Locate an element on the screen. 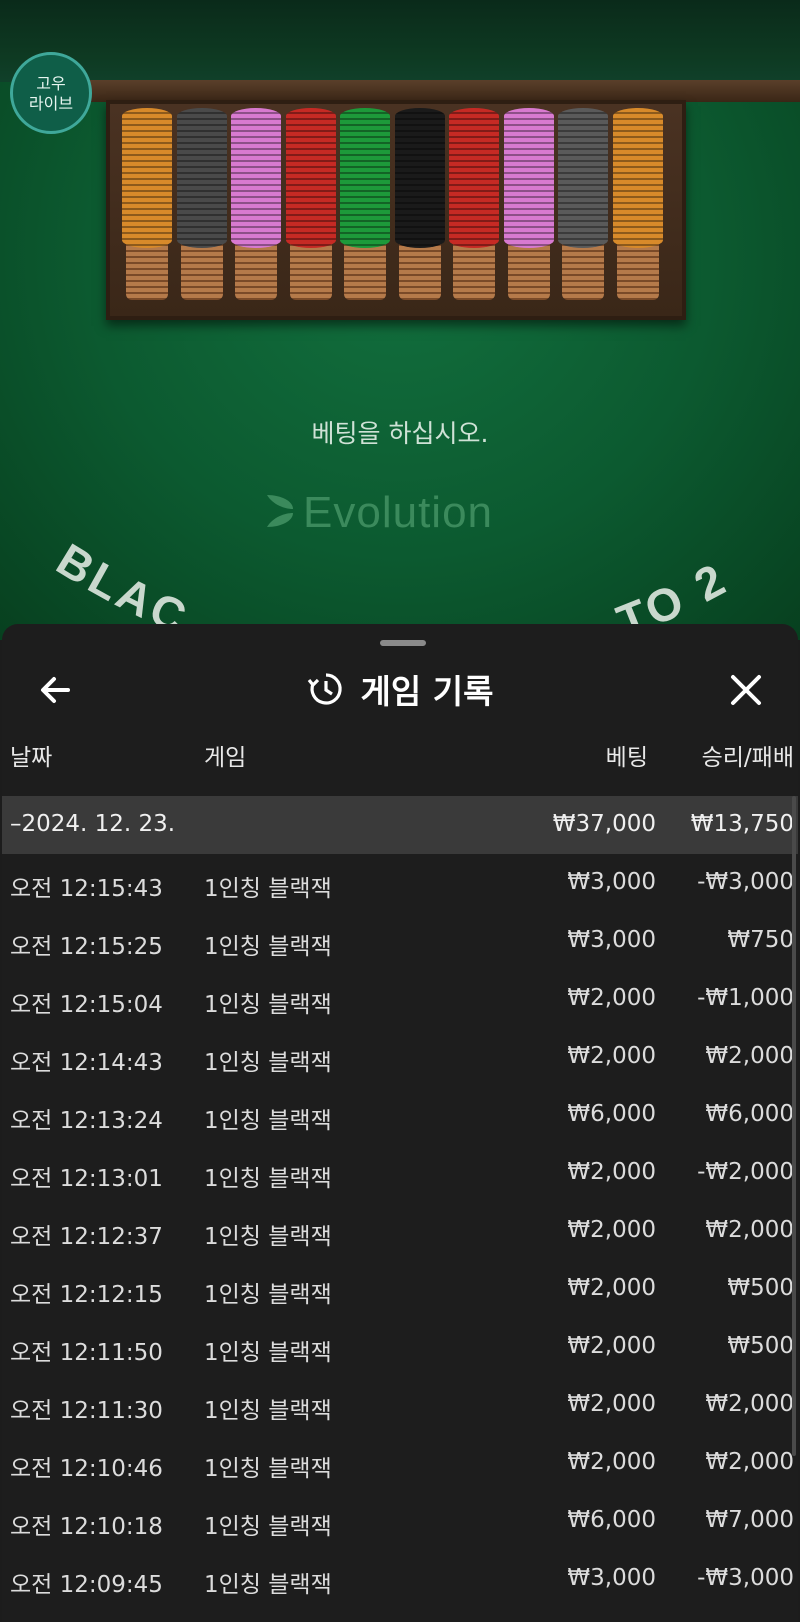 This screenshot has height=1622, width=800. scrollbar is located at coordinates (794, 1126).